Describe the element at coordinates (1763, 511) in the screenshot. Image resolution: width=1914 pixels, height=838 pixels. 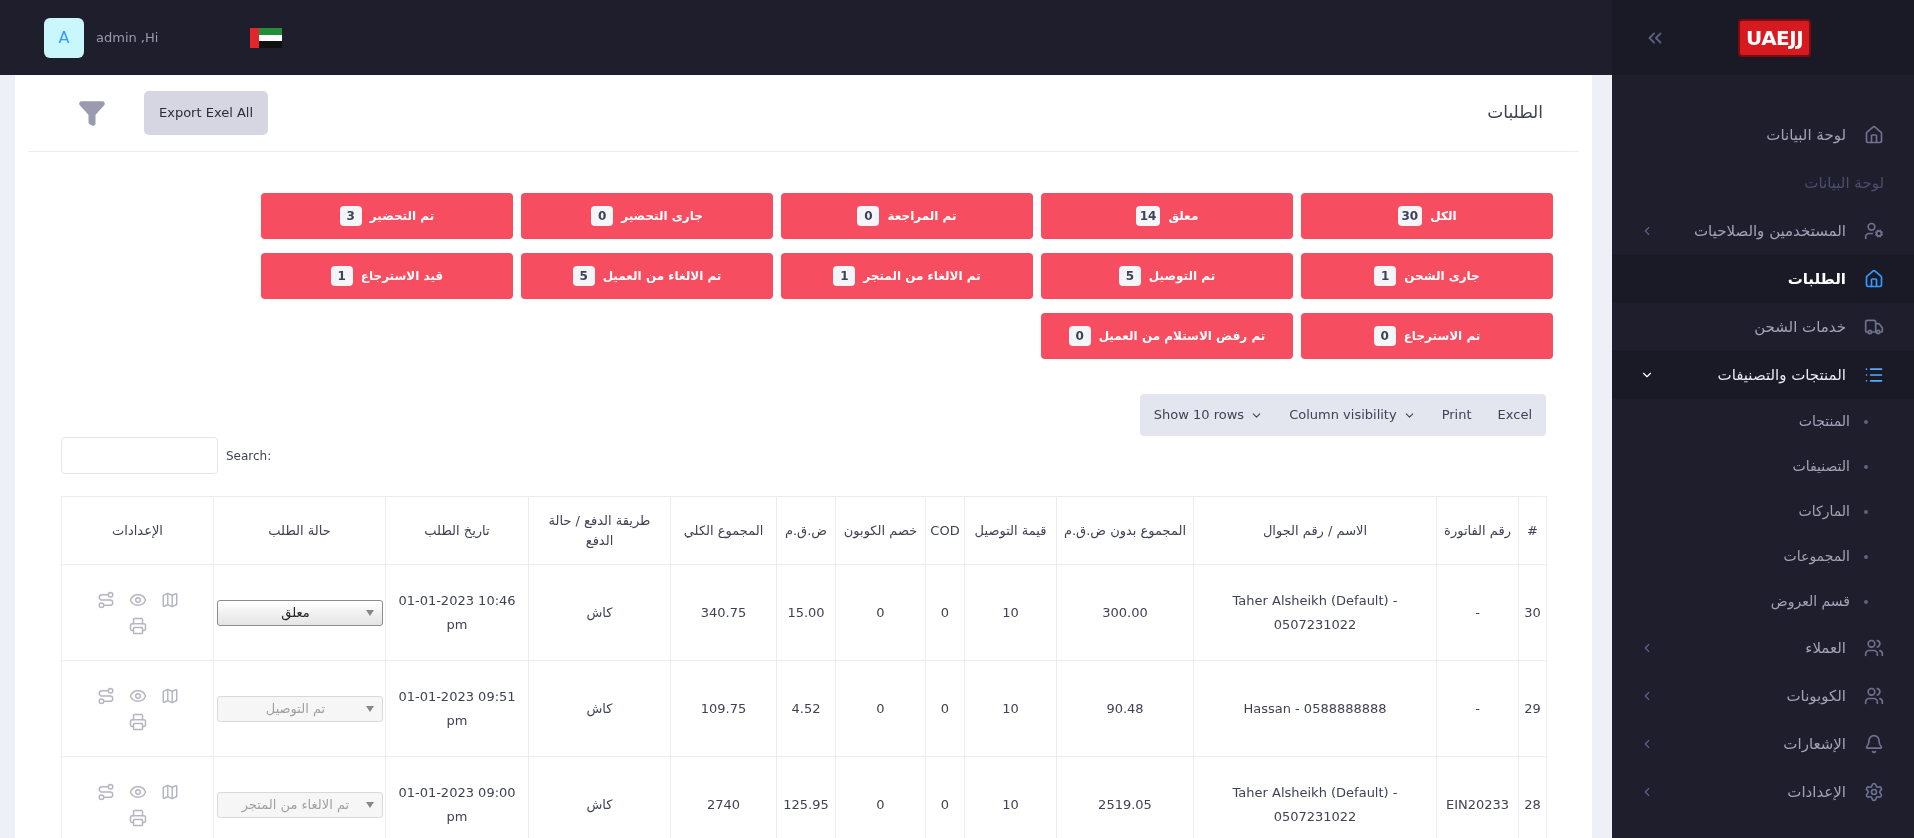
I see `submenu-item: الماركات` at that location.